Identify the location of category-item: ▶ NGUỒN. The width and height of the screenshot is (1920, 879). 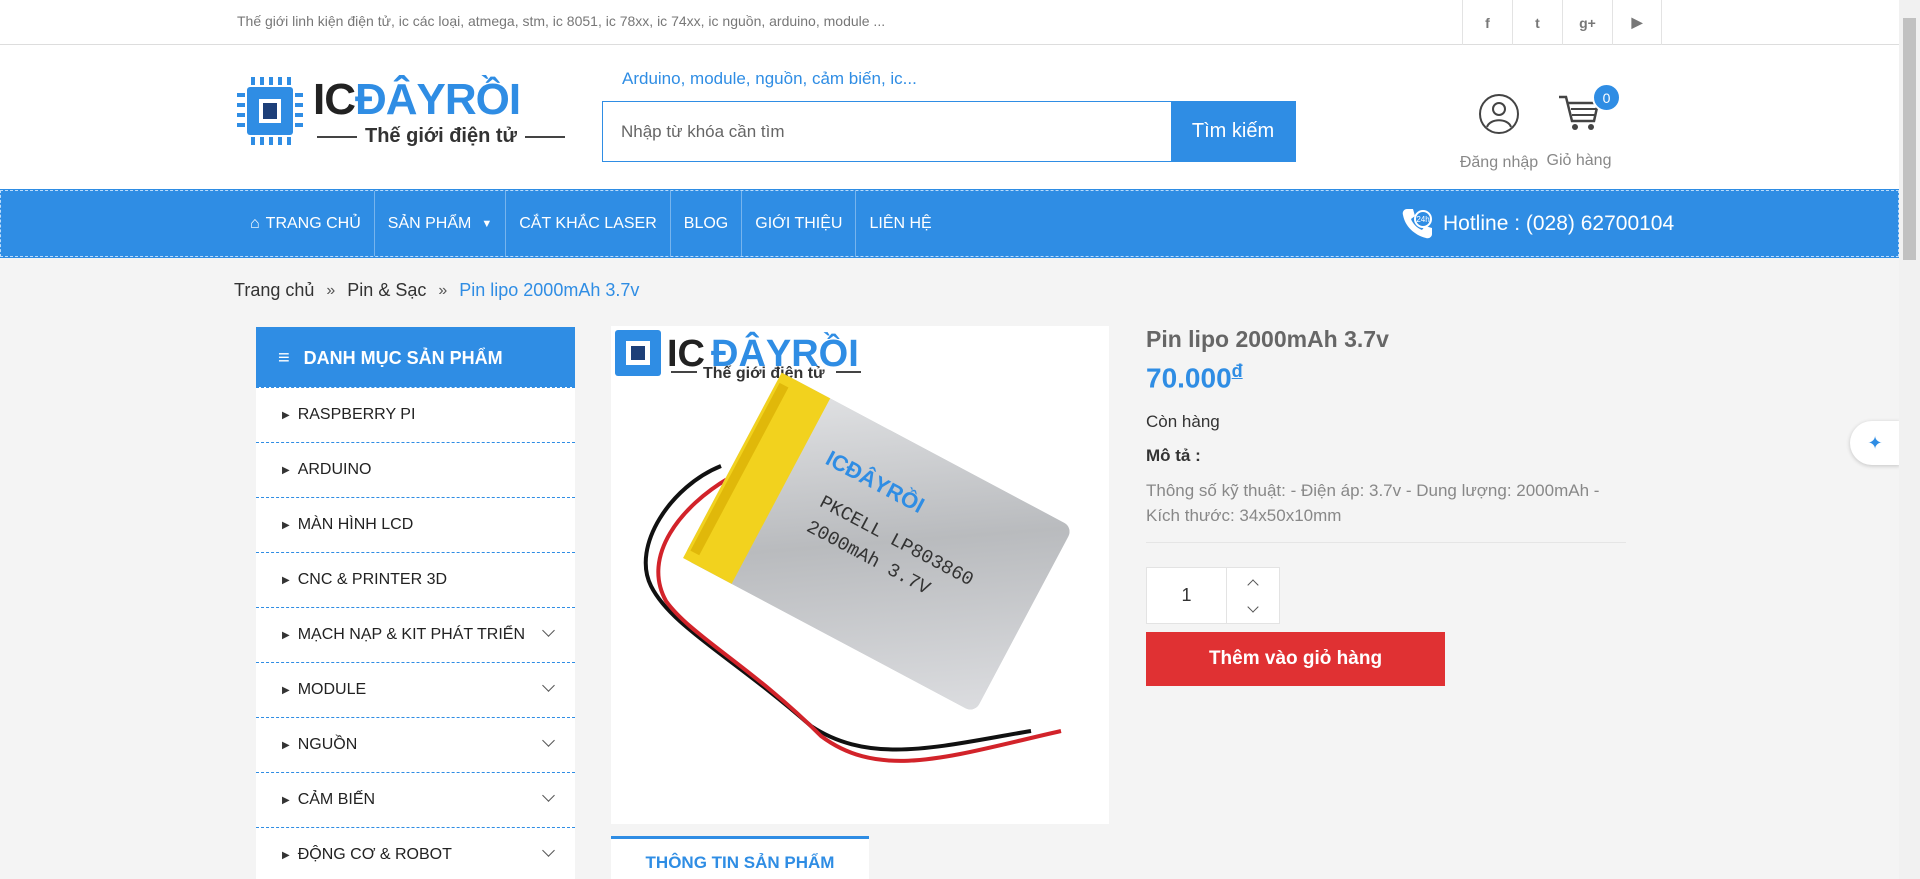
(415, 744).